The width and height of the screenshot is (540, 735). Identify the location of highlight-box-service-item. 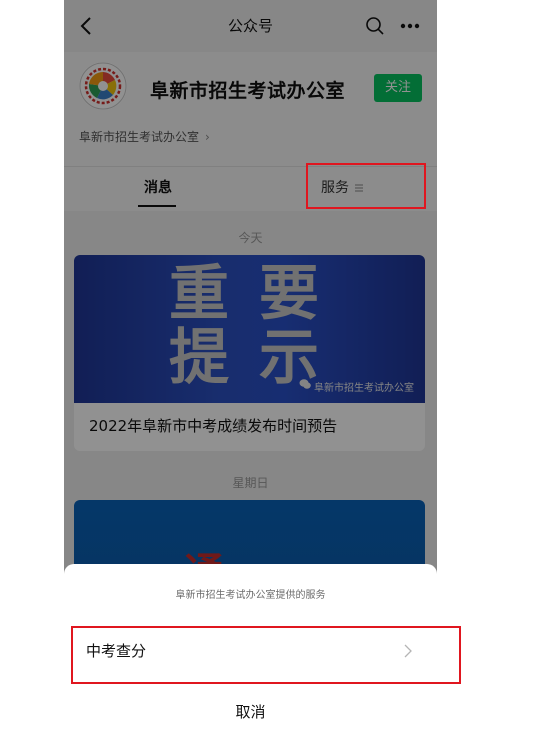
(266, 655).